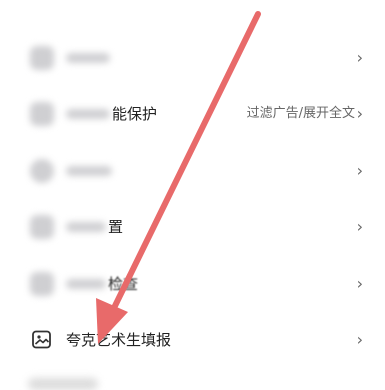 The width and height of the screenshot is (385, 390). I want to click on settings-row-label: 检查, so click(123, 284).